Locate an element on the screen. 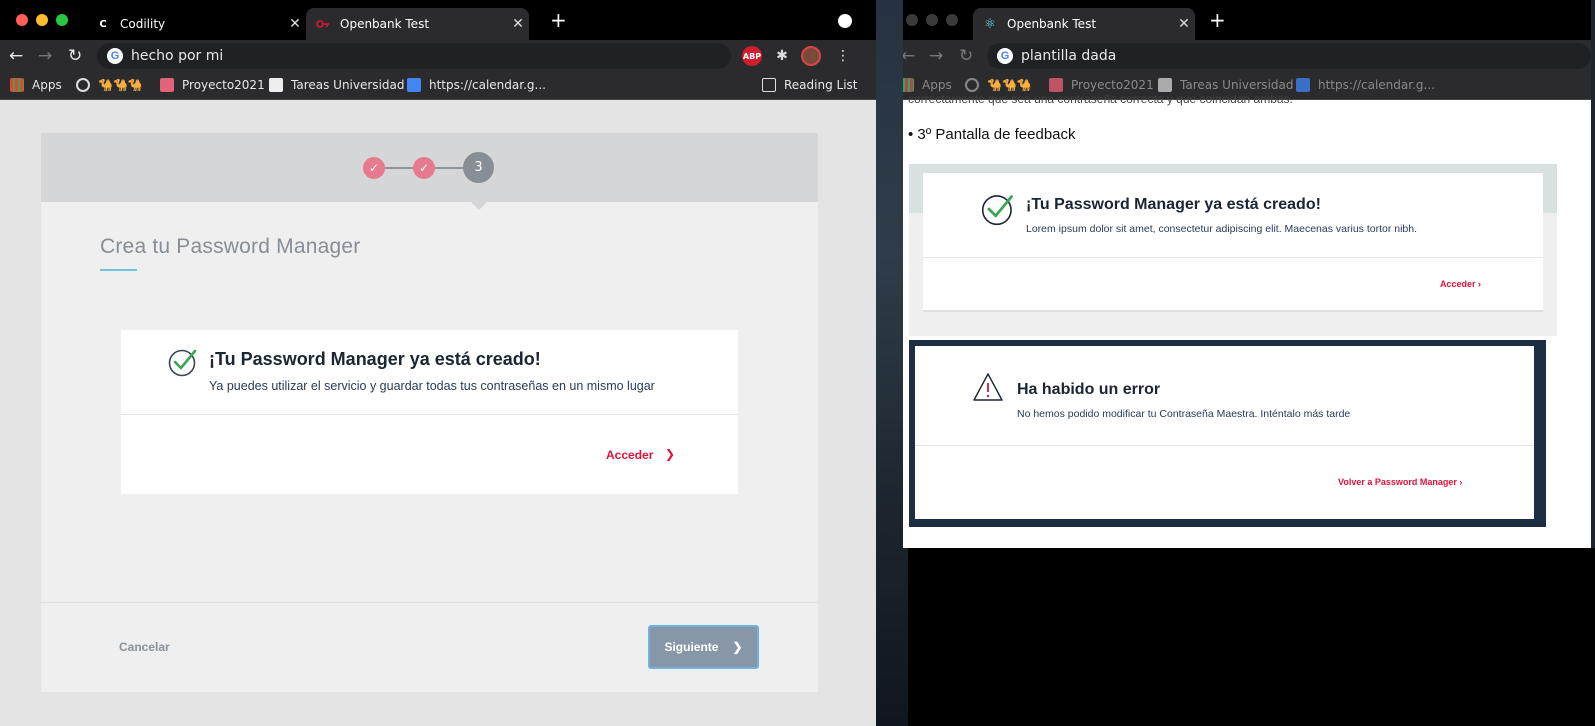  warning-icon is located at coordinates (988, 387).